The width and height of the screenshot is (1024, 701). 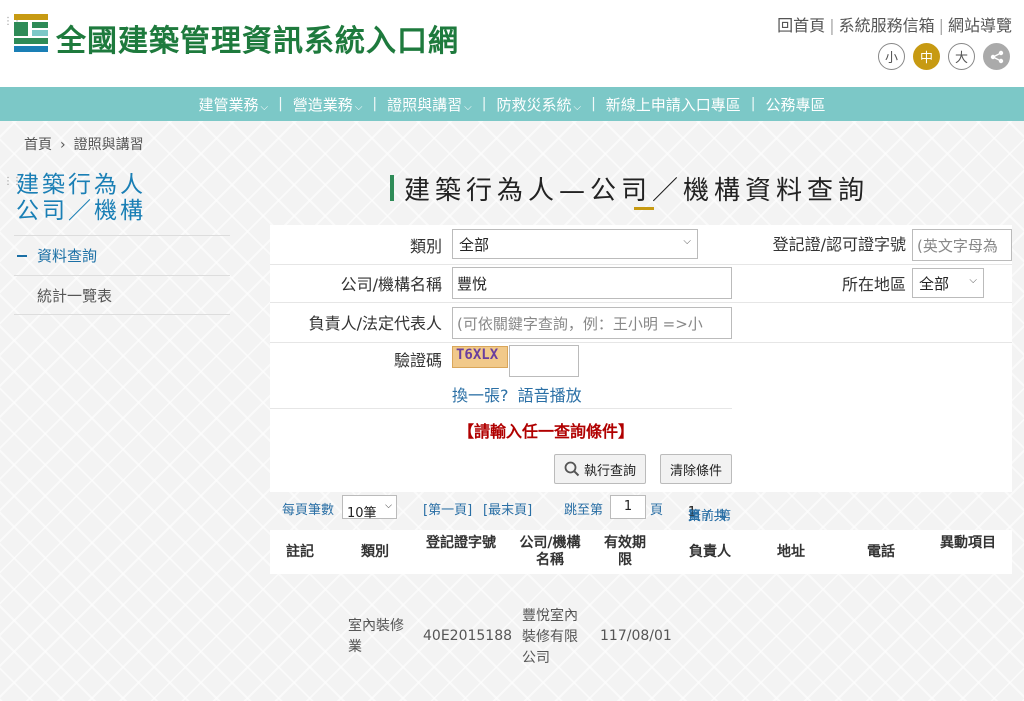 What do you see at coordinates (228, 104) in the screenshot?
I see `nav-label: 建管業務` at bounding box center [228, 104].